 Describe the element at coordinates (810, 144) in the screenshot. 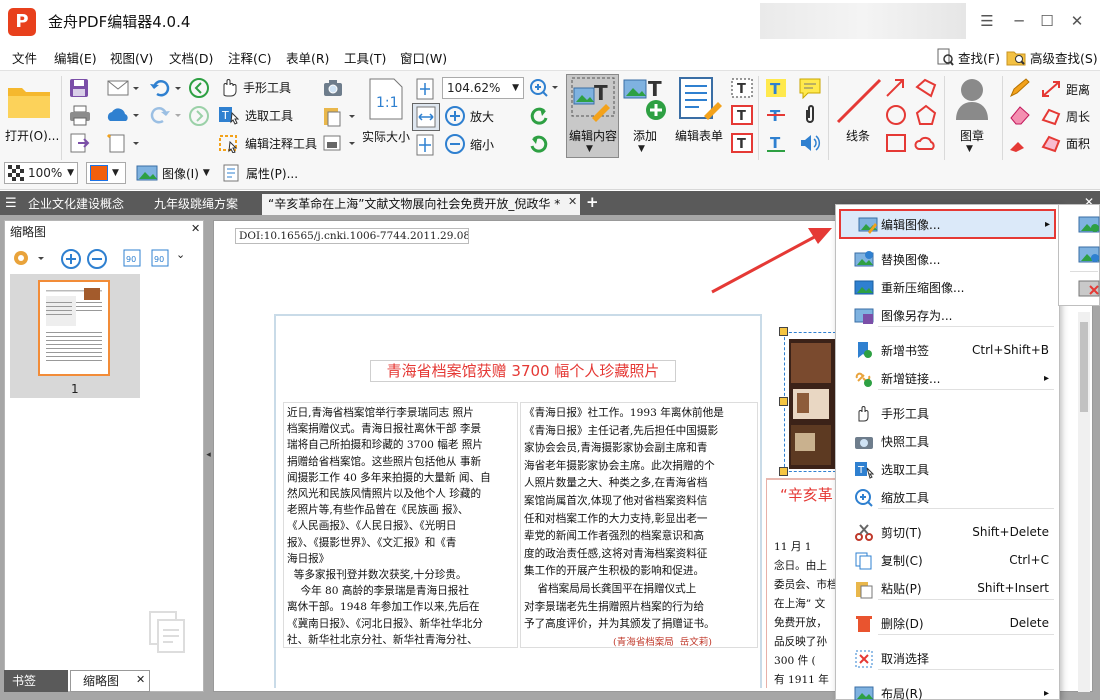

I see `sound-icon` at that location.